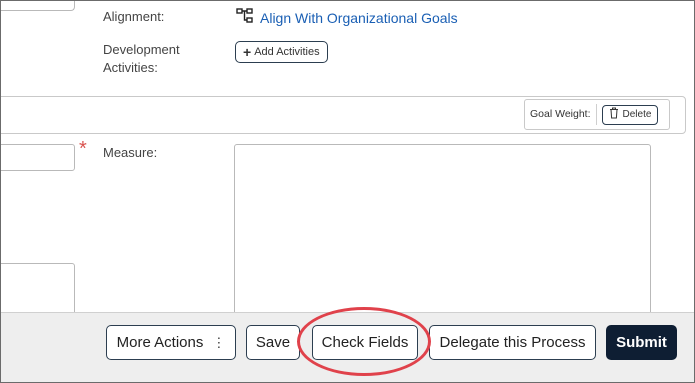  What do you see at coordinates (141, 49) in the screenshot?
I see `development-label-line1: Development` at bounding box center [141, 49].